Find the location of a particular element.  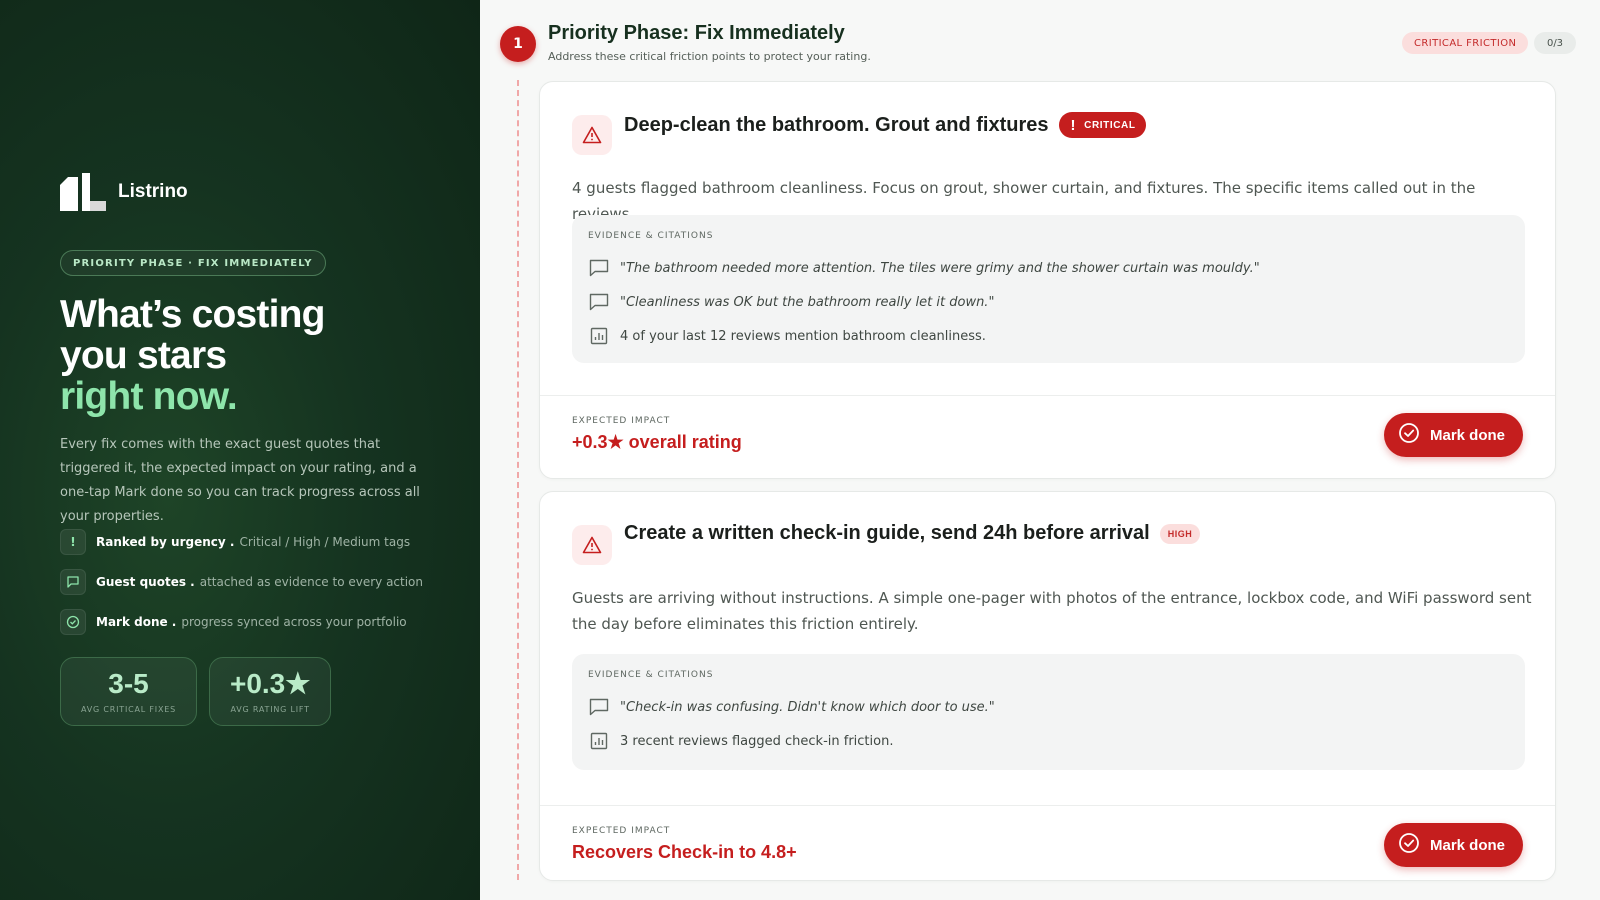

feature-title: Guest quotes . is located at coordinates (145, 582).